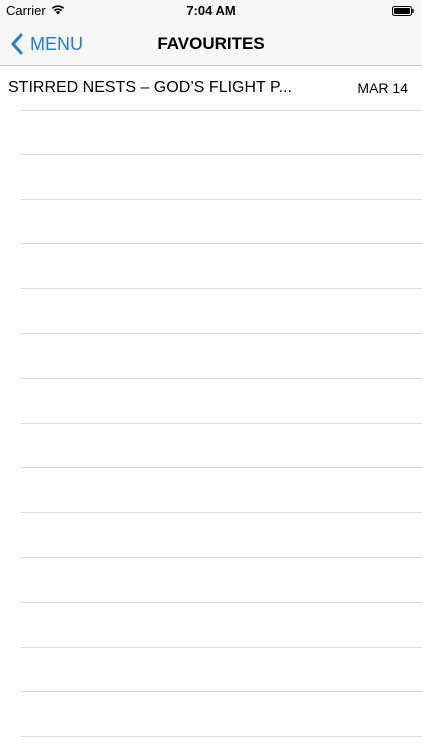 This screenshot has height=750, width=422. Describe the element at coordinates (17, 44) in the screenshot. I see `chevron-left-icon` at that location.